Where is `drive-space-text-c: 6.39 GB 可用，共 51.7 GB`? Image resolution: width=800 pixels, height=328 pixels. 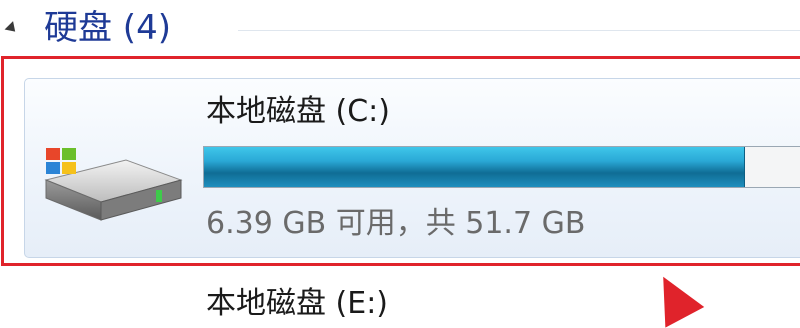 drive-space-text-c: 6.39 GB 可用，共 51.7 GB is located at coordinates (396, 223).